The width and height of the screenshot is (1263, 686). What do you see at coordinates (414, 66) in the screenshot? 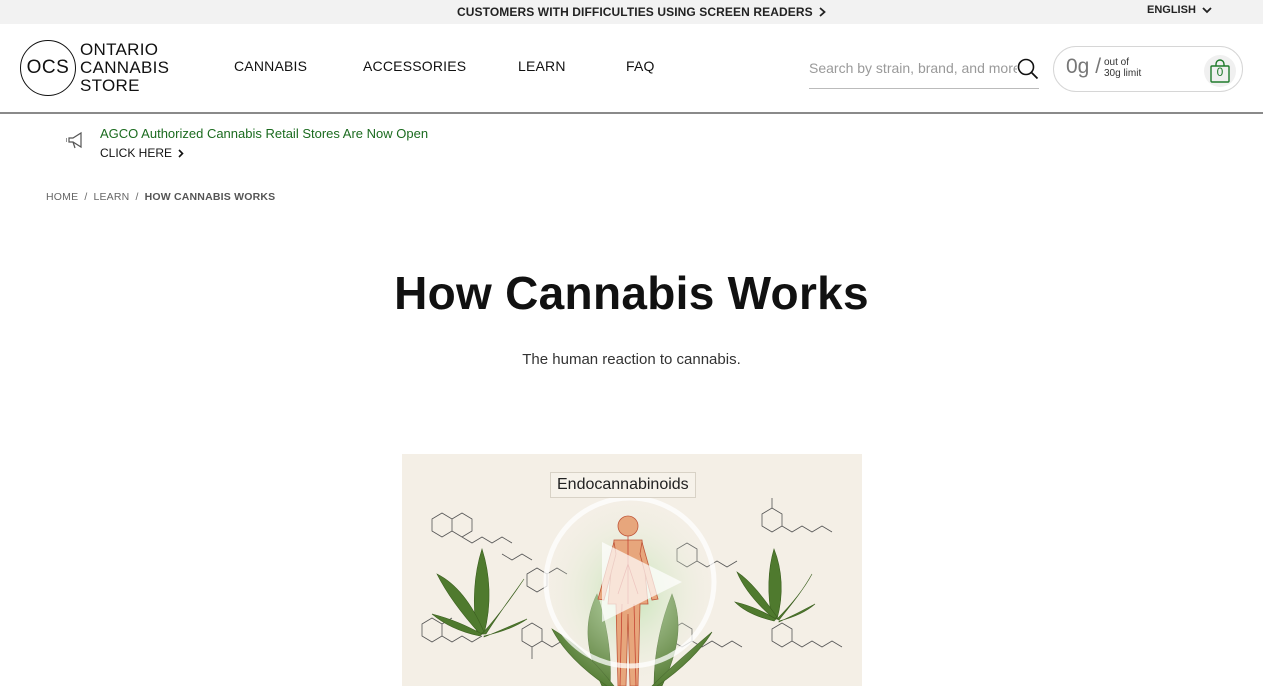
I see `nav-accessories: ACCESSORIES` at bounding box center [414, 66].